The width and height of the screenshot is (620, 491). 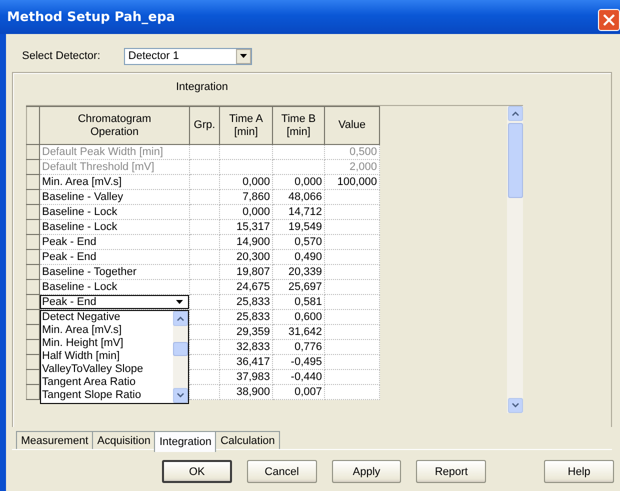 What do you see at coordinates (308, 242) in the screenshot?
I see `table-cell: 0,570` at bounding box center [308, 242].